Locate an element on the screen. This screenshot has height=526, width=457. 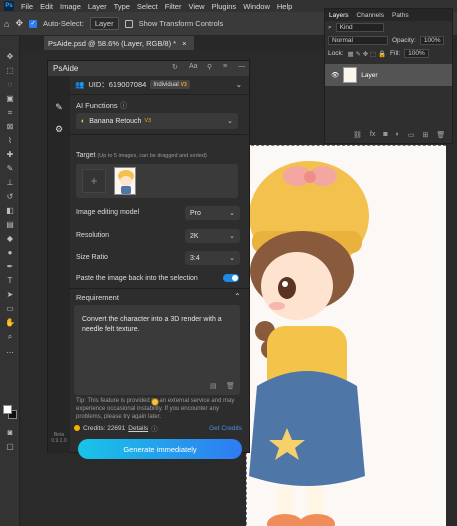
paste-back-toggle is located at coordinates (231, 278).